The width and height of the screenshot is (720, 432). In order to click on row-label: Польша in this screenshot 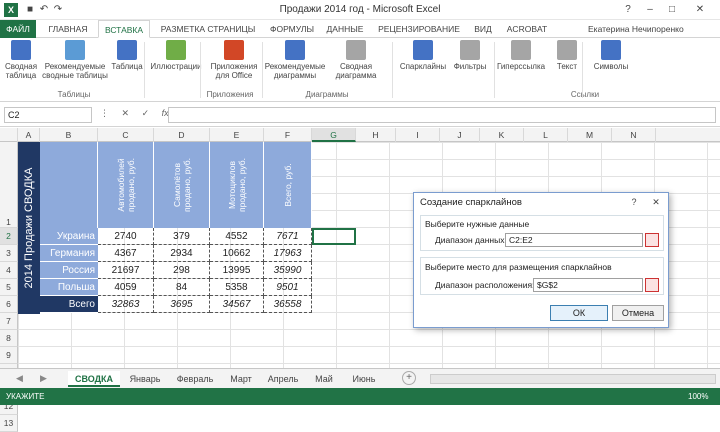, I will do `click(69, 287)`.